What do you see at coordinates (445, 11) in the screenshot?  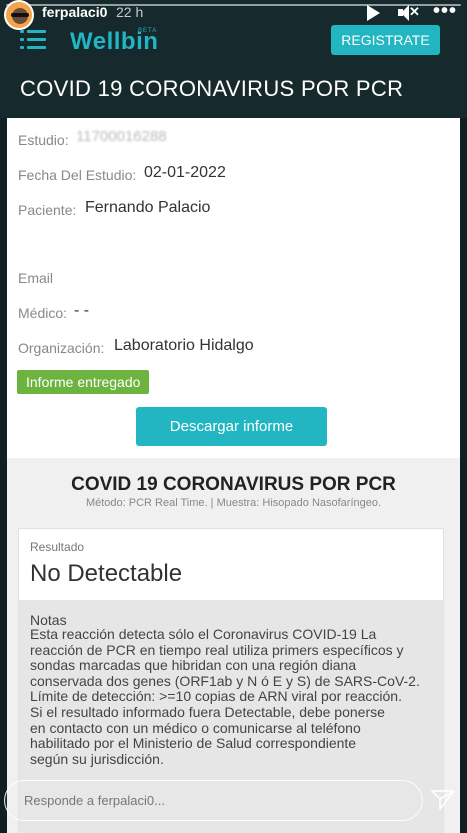 I see `more-icon: •••` at bounding box center [445, 11].